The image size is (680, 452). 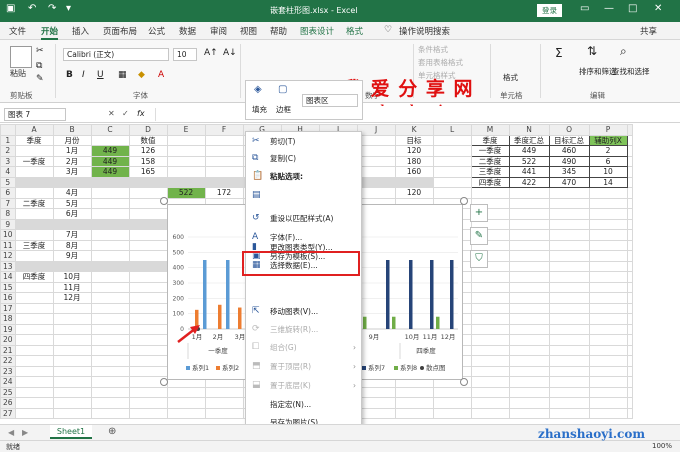 I want to click on cell-m17, so click(x=490, y=308).